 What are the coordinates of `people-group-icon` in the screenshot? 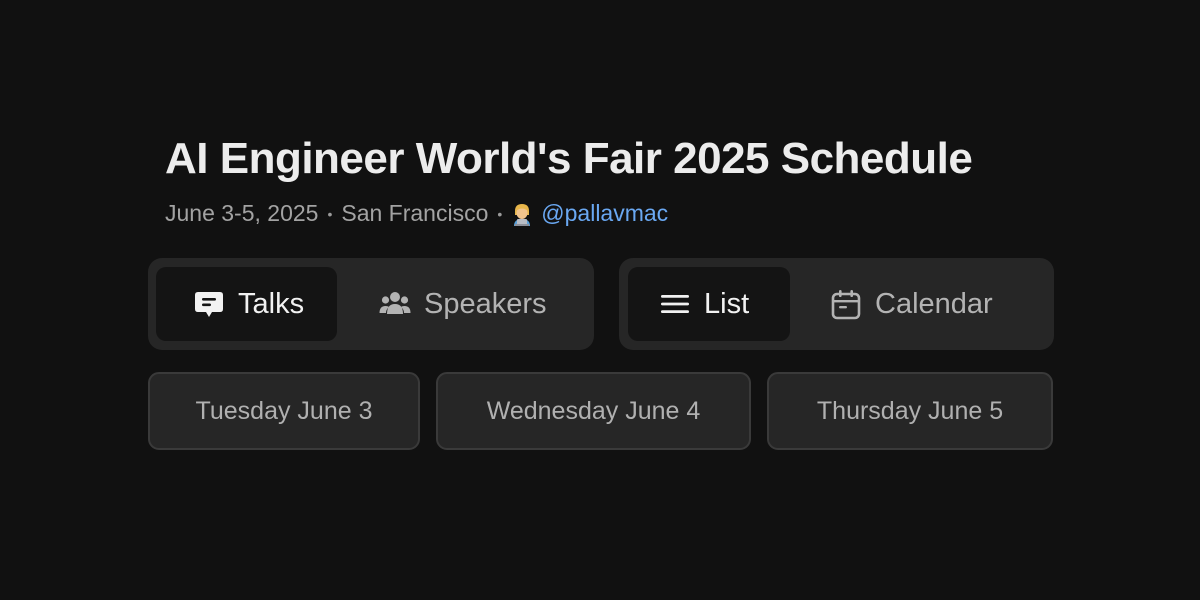 It's located at (395, 304).